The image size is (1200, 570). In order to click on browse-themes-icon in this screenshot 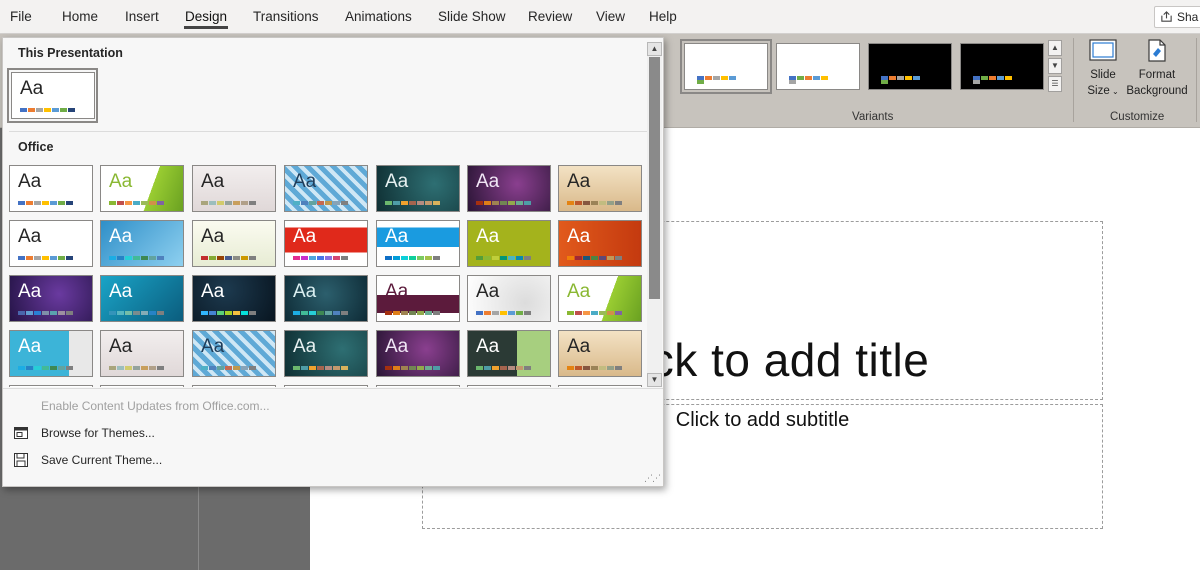, I will do `click(21, 433)`.